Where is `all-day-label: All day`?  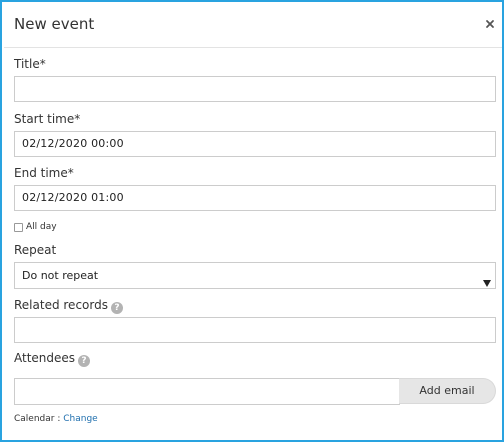 all-day-label: All day is located at coordinates (41, 227).